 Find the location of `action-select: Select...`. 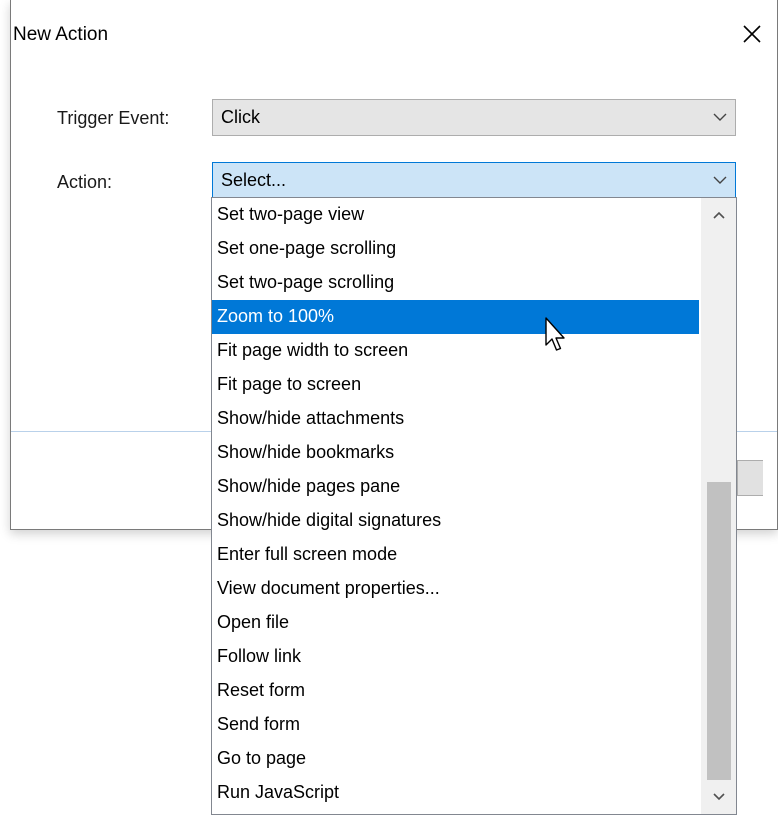

action-select: Select... is located at coordinates (474, 180).